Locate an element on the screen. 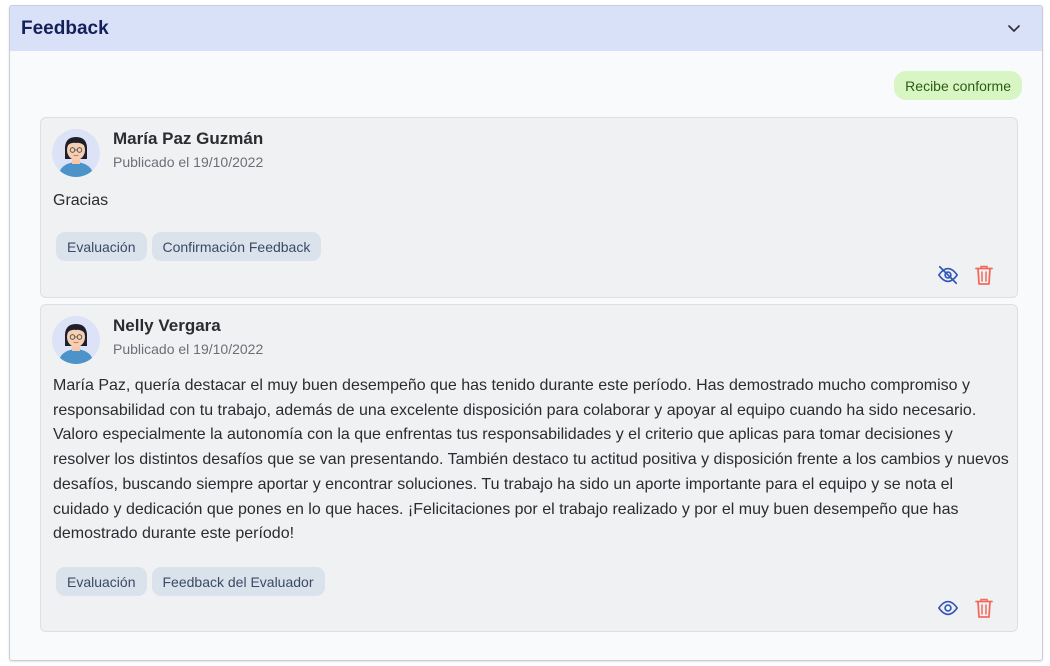  tag-list: Evaluación Confirmación Feedback is located at coordinates (189, 246).